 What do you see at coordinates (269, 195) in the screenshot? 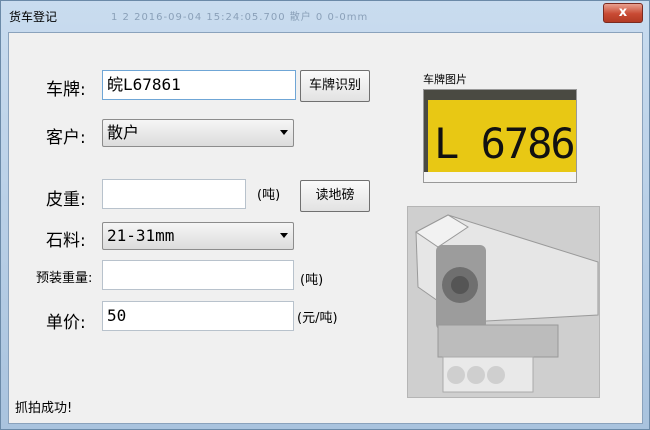
I see `tare-unit: (吨)` at bounding box center [269, 195].